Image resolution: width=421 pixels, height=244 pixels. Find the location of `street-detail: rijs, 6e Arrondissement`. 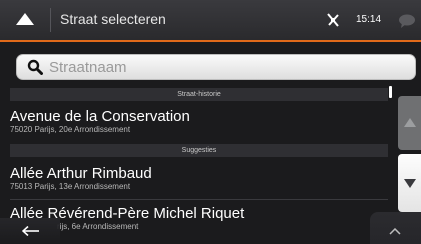

street-detail: rijs, 6e Arrondissement is located at coordinates (98, 226).